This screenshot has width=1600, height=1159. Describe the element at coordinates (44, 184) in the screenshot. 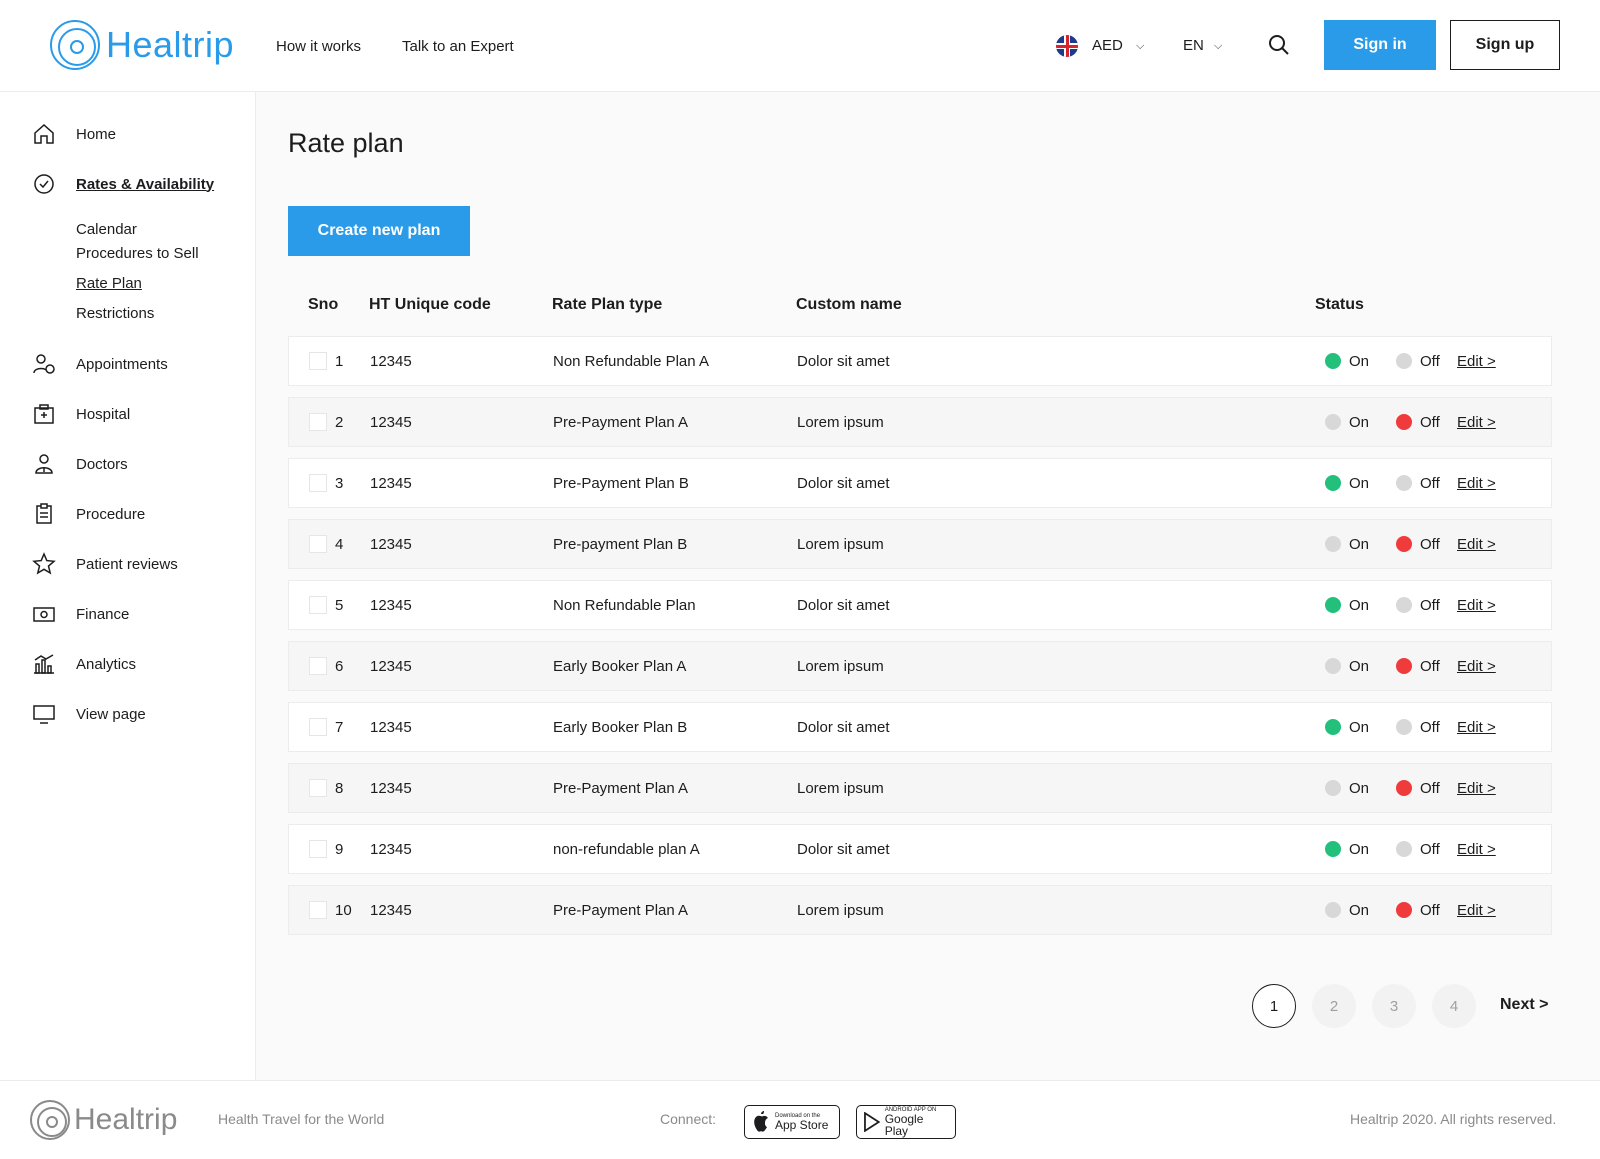

I see `check-circle-icon` at that location.